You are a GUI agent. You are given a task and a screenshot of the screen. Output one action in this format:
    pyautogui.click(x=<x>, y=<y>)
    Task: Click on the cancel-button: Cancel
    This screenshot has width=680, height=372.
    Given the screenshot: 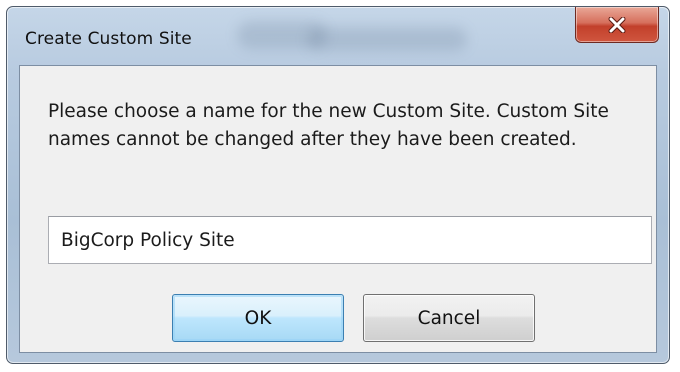 What is the action you would take?
    pyautogui.click(x=449, y=318)
    